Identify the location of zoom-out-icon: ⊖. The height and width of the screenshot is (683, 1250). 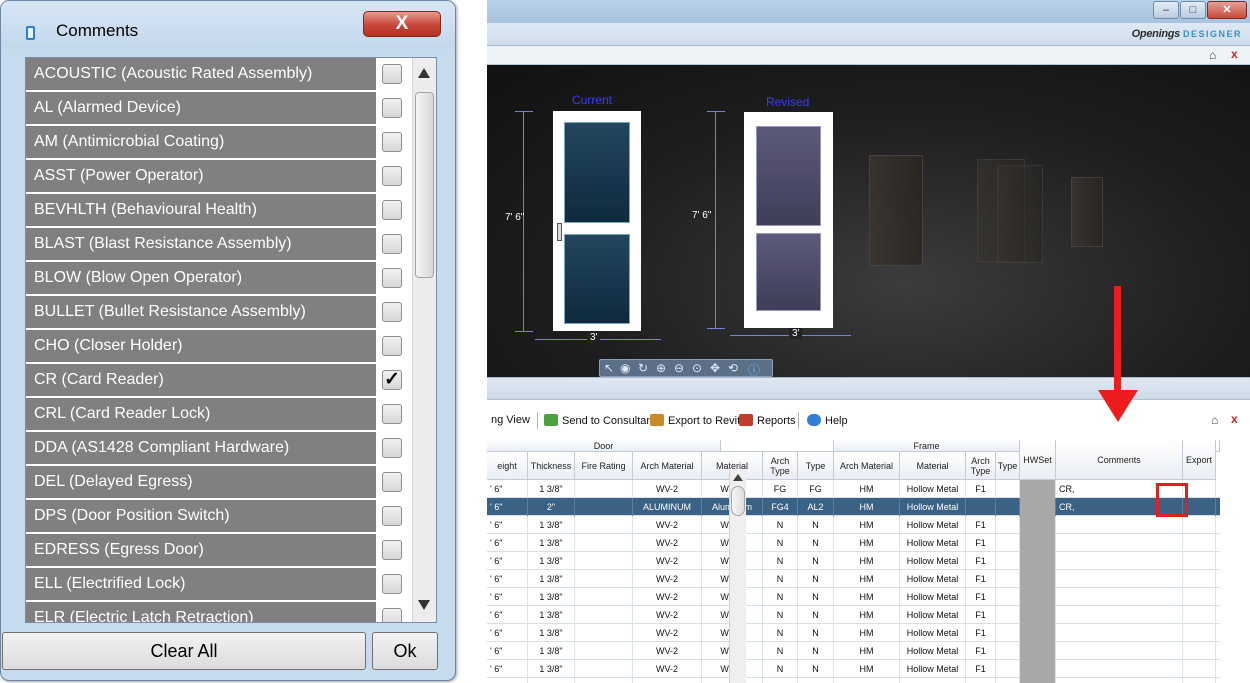
(679, 368).